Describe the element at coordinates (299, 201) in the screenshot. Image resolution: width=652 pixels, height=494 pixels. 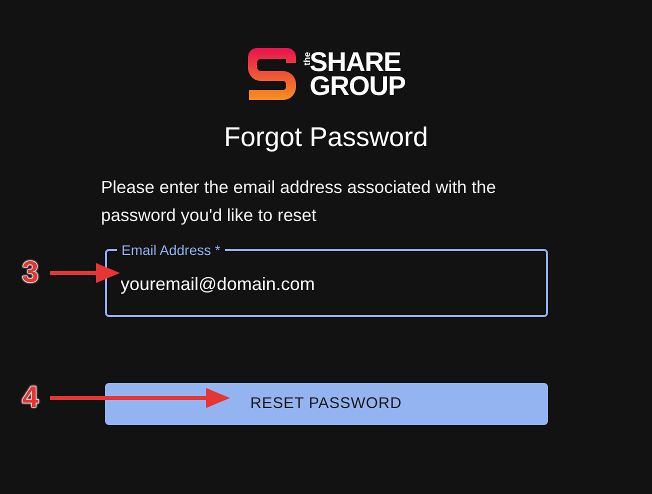
I see `instructions-text: Please enter the email address associated with the password you'd like to reset` at that location.